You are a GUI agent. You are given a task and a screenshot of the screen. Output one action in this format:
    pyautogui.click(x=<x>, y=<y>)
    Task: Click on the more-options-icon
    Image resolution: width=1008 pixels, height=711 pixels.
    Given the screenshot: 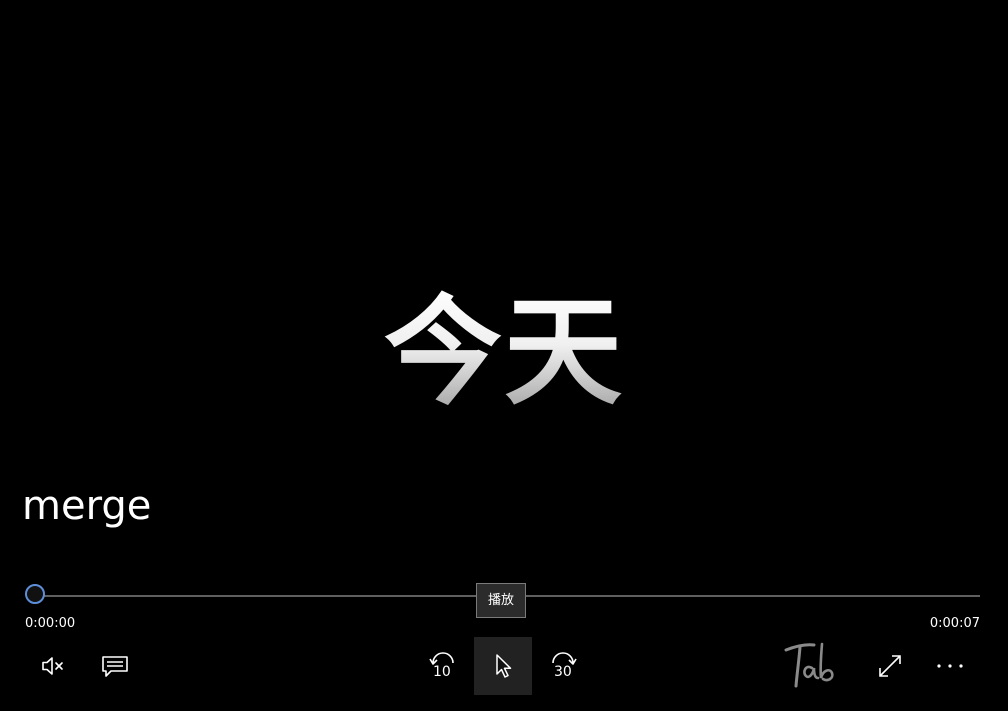 What is the action you would take?
    pyautogui.click(x=950, y=666)
    